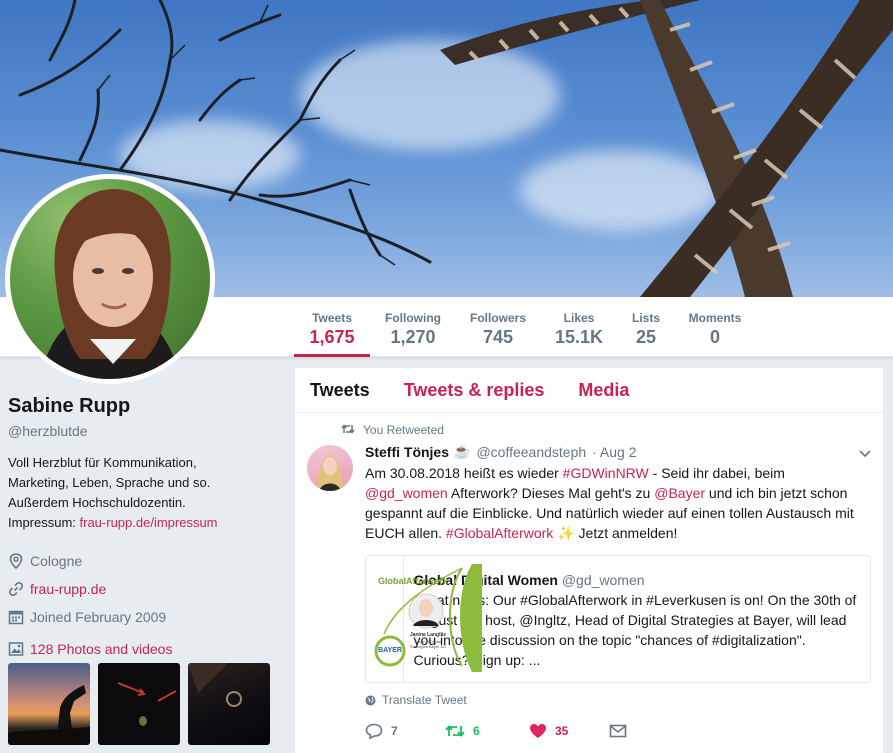  I want to click on nav-tweets-label: Tweets, so click(332, 318).